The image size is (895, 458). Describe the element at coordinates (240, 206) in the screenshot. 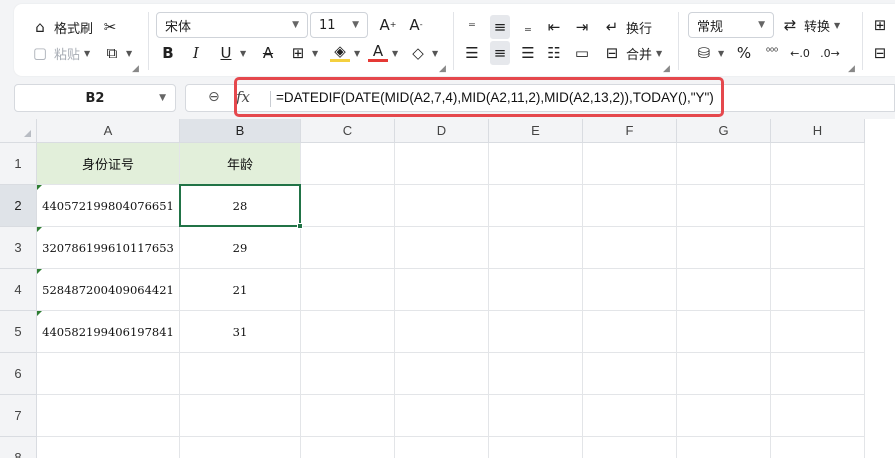

I see `cell-b2: 28` at that location.